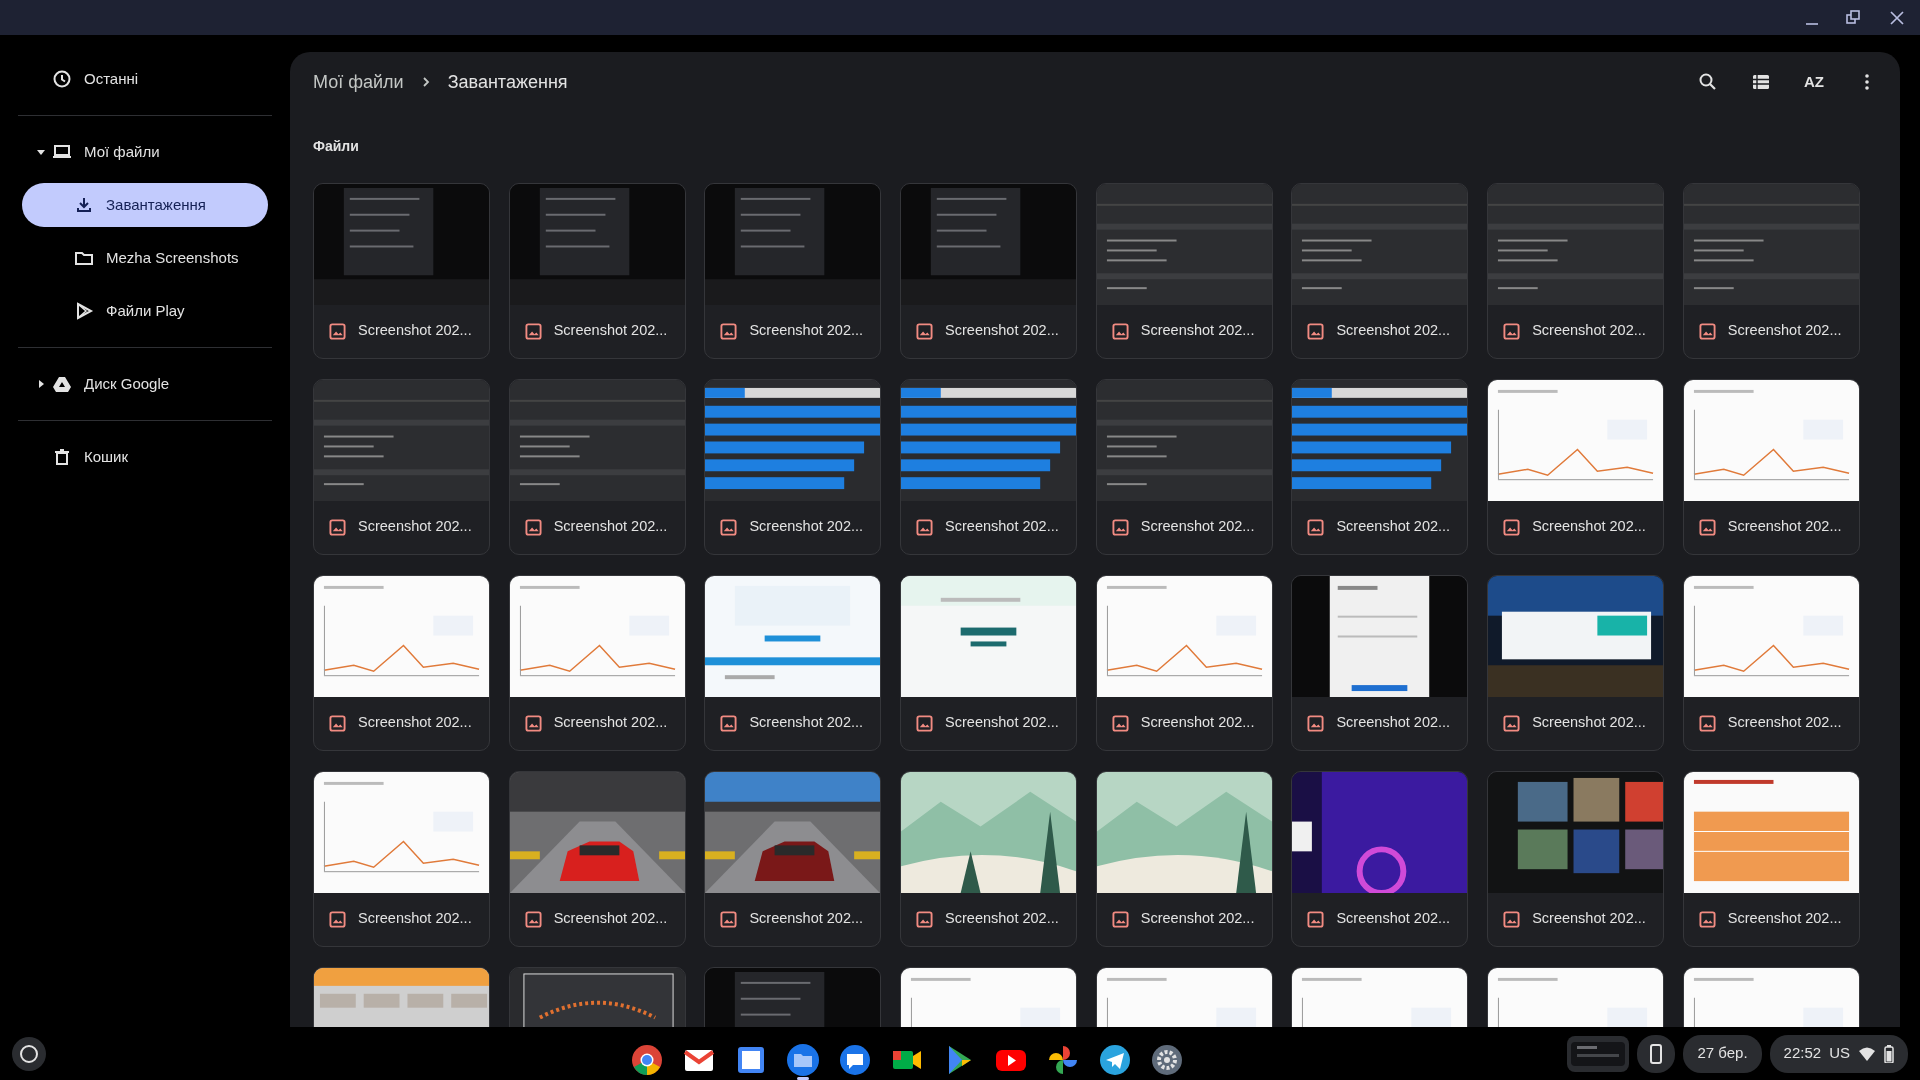 The width and height of the screenshot is (1920, 1080). What do you see at coordinates (803, 1059) in the screenshot?
I see `folder-icon` at bounding box center [803, 1059].